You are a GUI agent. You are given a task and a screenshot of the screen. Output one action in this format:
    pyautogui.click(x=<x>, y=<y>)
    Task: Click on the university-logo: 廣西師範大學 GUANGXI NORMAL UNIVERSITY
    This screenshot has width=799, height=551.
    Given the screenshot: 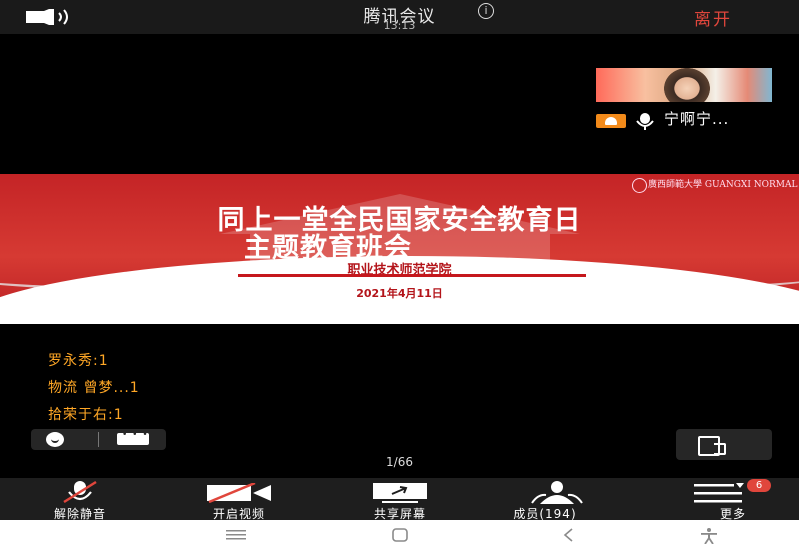 What is the action you would take?
    pyautogui.click(x=723, y=185)
    